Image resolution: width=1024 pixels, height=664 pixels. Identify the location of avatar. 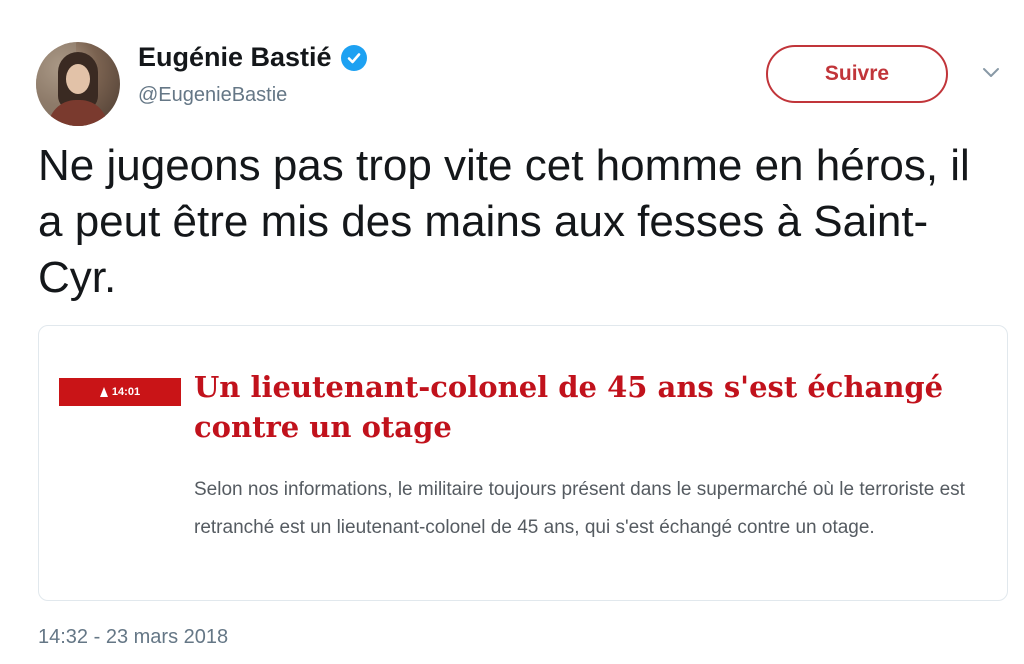
(78, 84).